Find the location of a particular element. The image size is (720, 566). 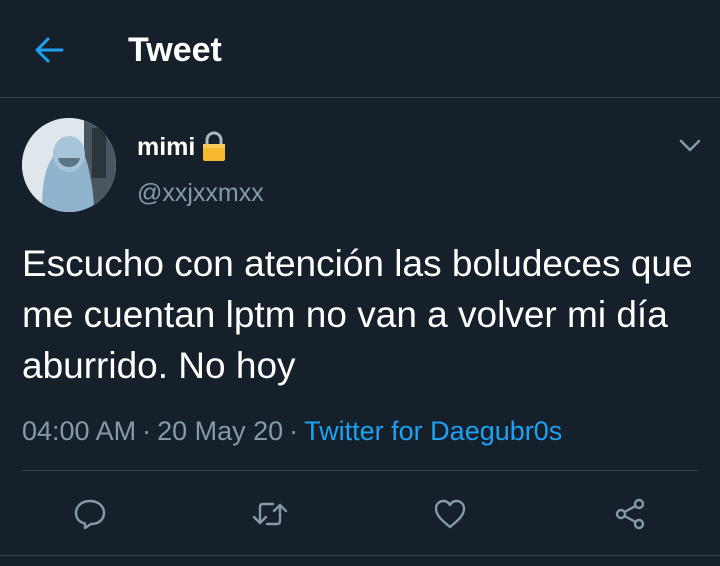

tweet-source-link: Twitter for Daegubr0s is located at coordinates (433, 431).